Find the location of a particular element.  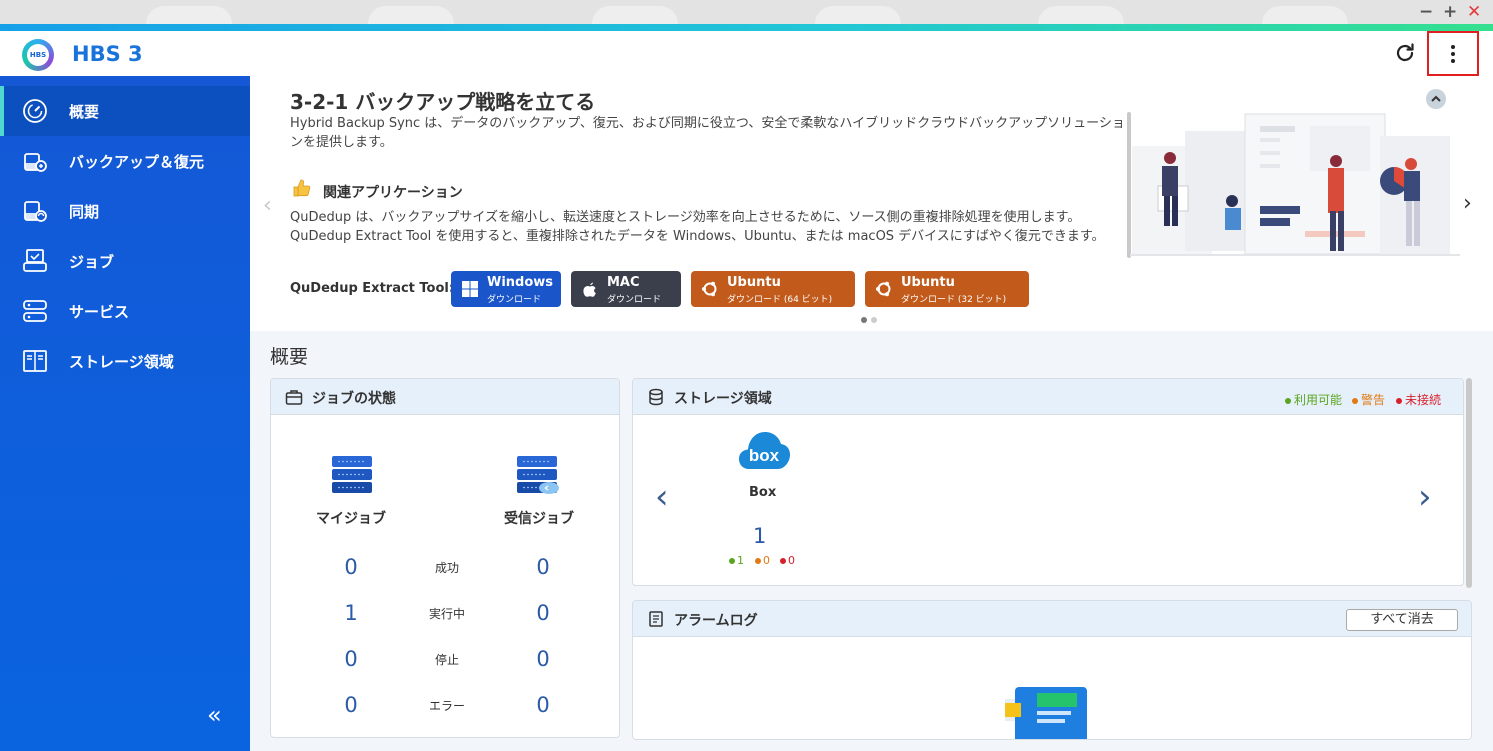

app-logo-text: HBS is located at coordinates (38, 55).